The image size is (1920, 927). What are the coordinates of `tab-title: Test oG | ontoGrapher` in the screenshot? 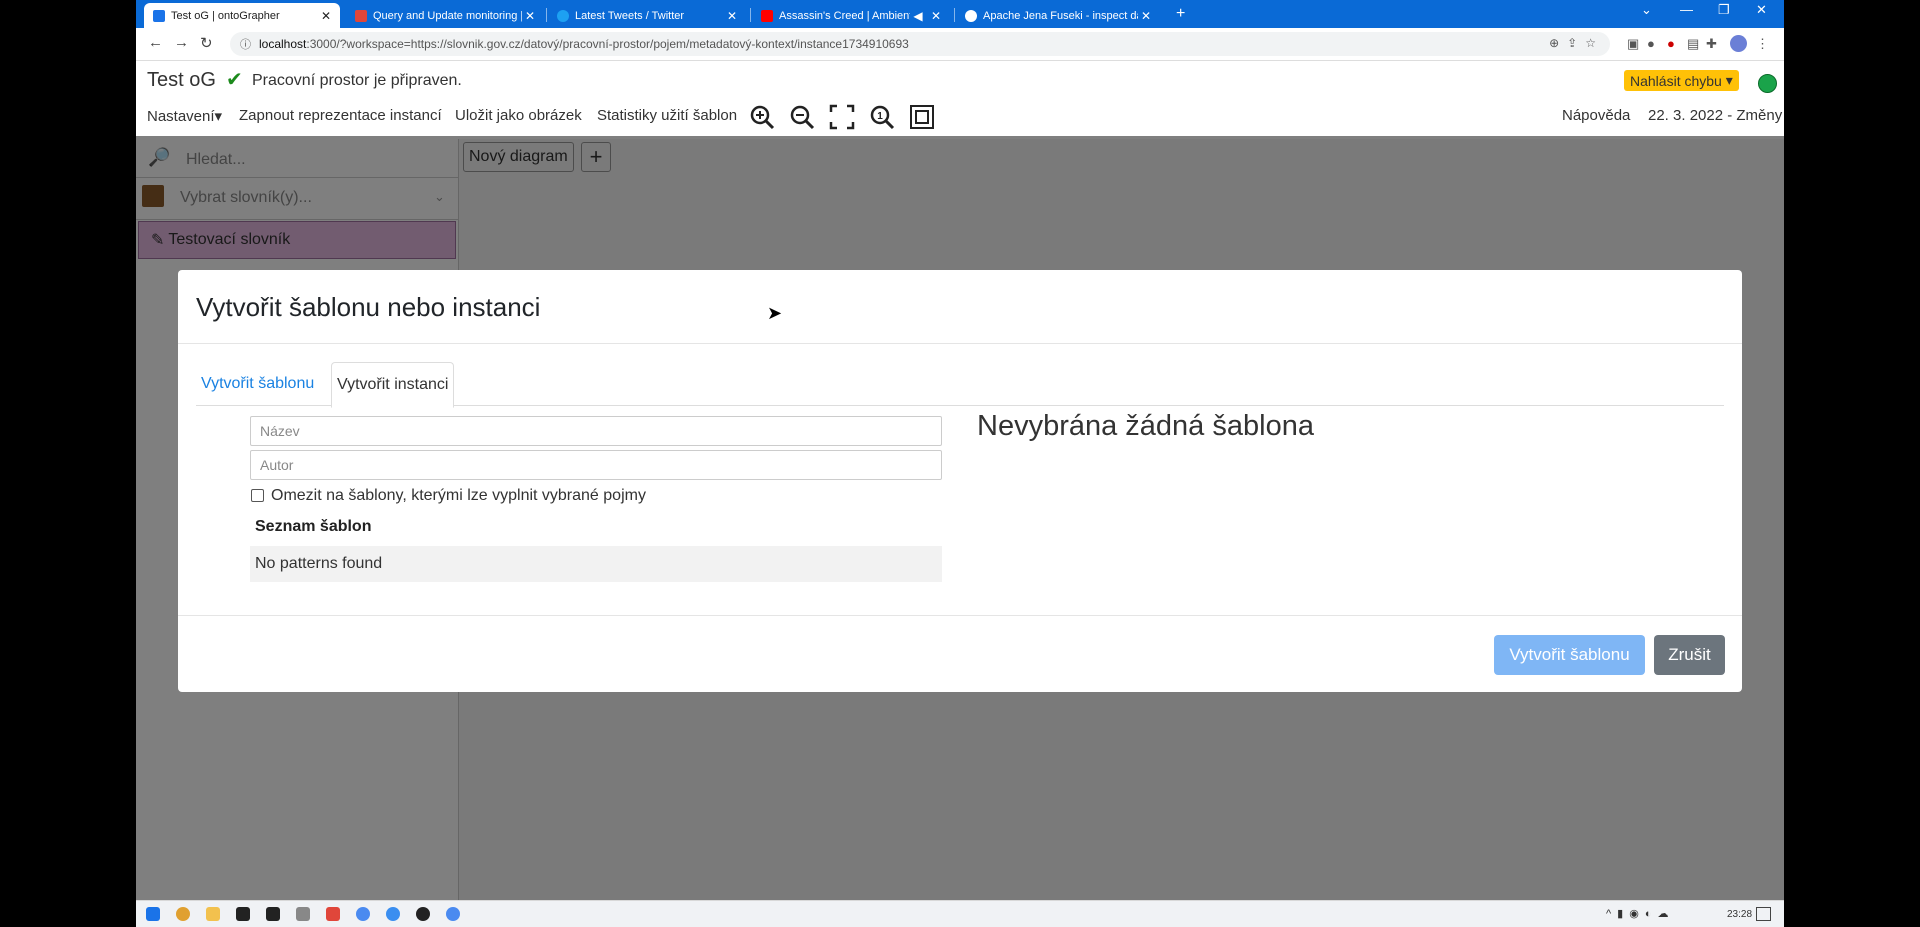 It's located at (225, 15).